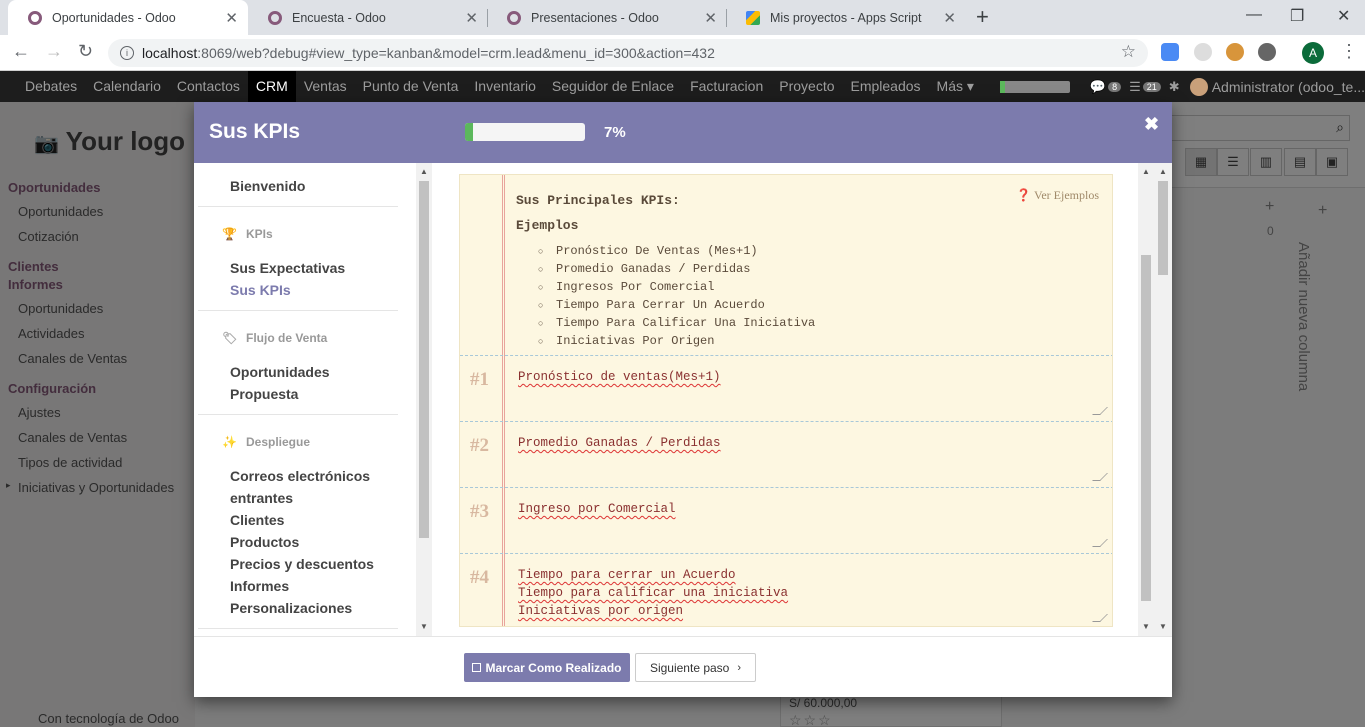 This screenshot has width=1365, height=727. What do you see at coordinates (264, 542) in the screenshot?
I see `step-productos: Productos` at bounding box center [264, 542].